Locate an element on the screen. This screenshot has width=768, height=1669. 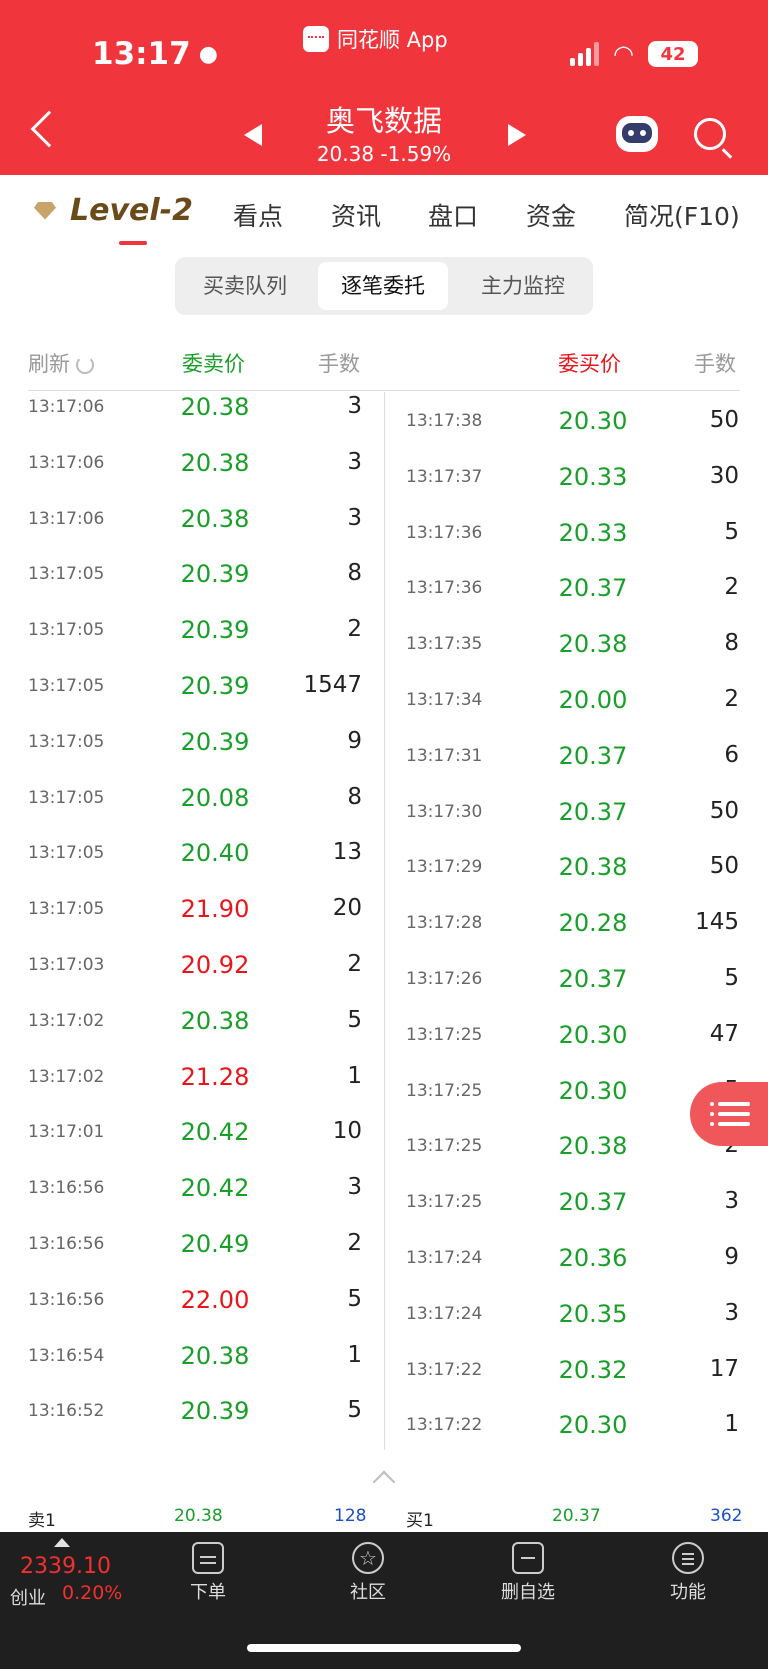
nav-functions: 功能 is located at coordinates (688, 1573).